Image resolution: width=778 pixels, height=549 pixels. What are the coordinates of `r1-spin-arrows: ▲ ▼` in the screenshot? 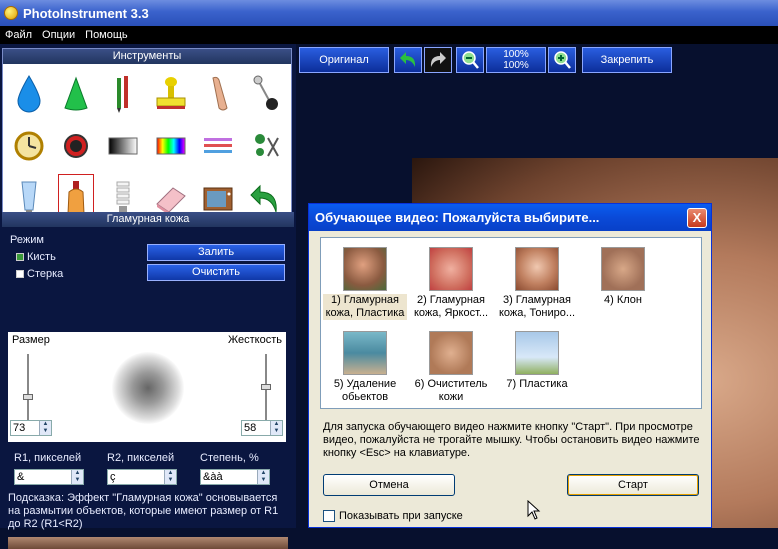 It's located at (77, 477).